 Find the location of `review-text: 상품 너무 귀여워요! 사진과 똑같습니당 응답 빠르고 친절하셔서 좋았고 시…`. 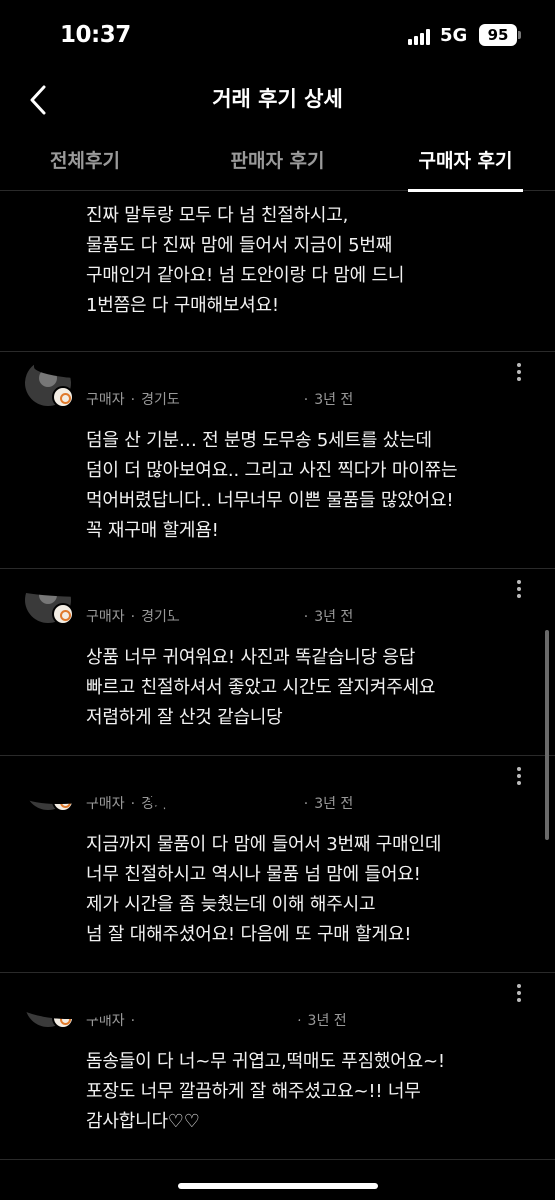

review-text: 상품 너무 귀여워요! 사진과 똑같습니당 응답 빠르고 친절하셔서 좋았고 시… is located at coordinates (261, 687).